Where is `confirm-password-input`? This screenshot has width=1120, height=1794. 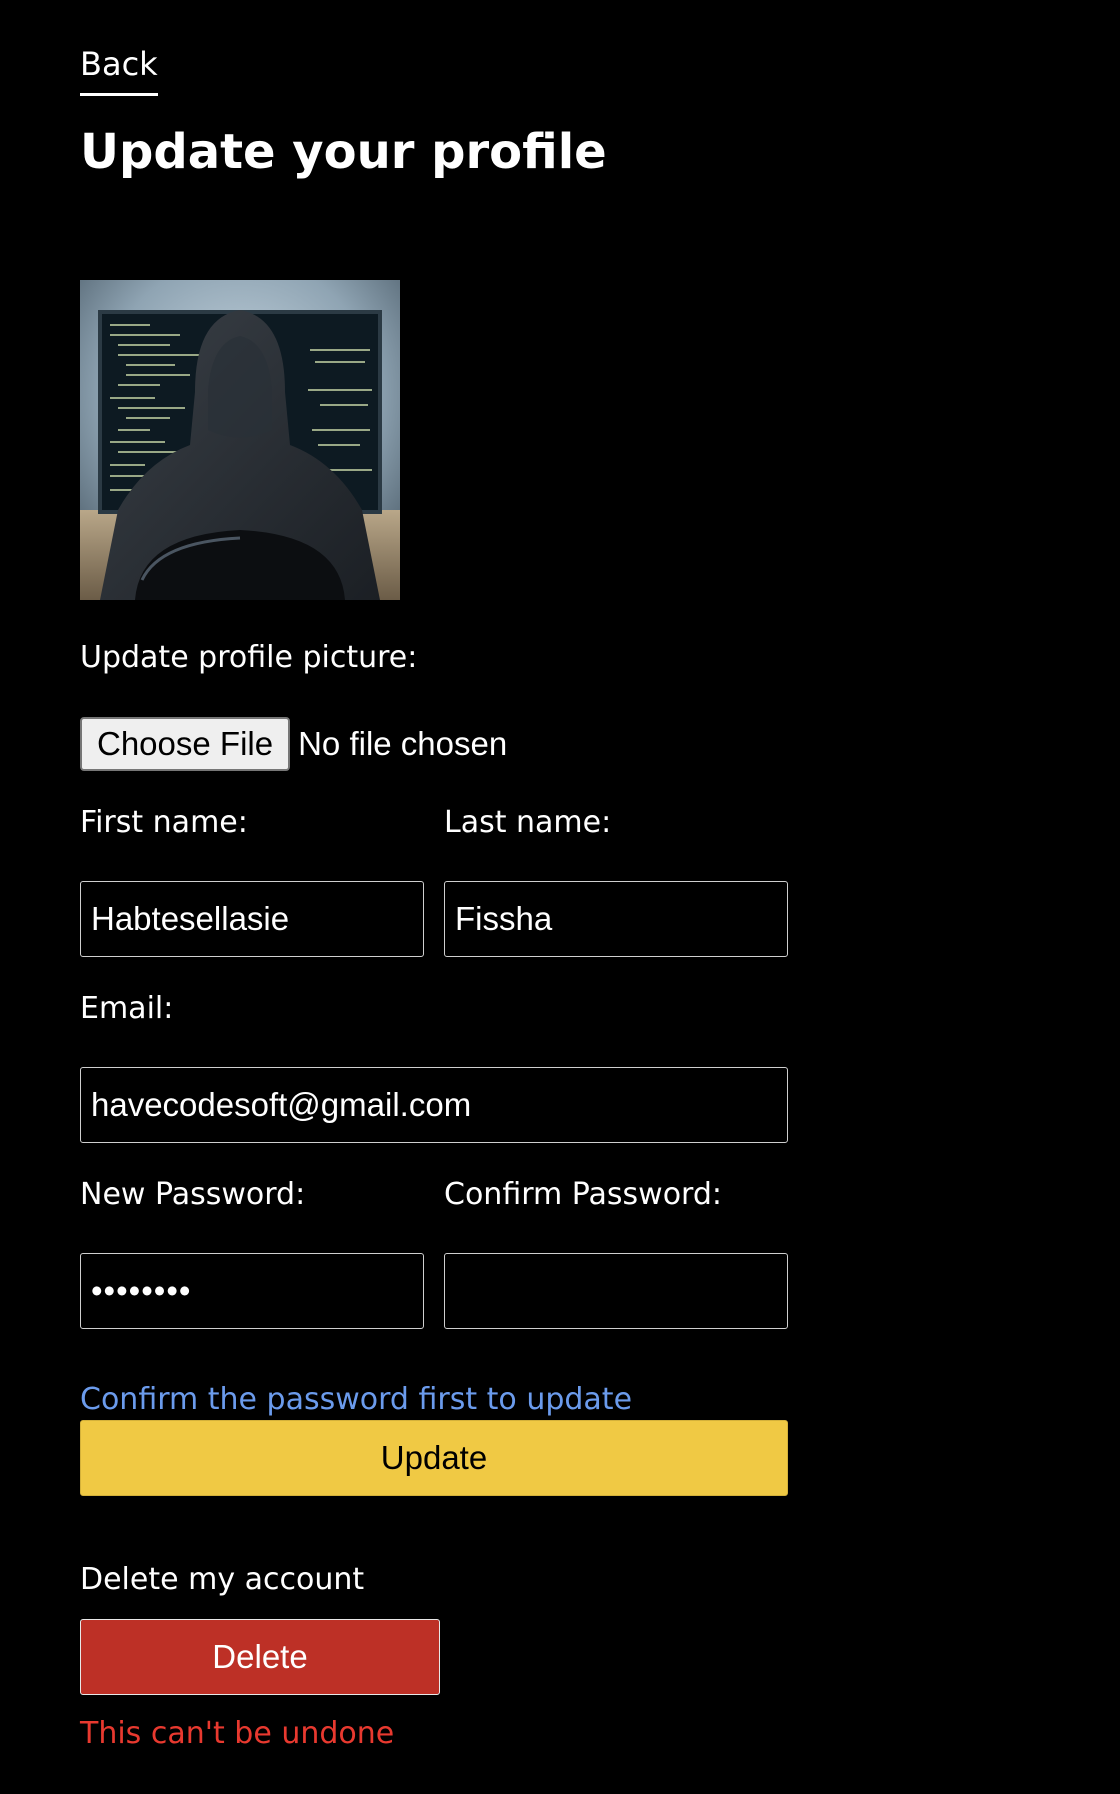
confirm-password-input is located at coordinates (616, 1291).